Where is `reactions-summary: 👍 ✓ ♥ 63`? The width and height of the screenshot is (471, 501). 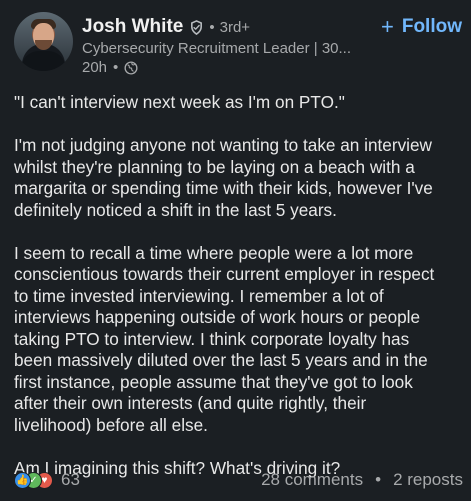 reactions-summary: 👍 ✓ ♥ 63 is located at coordinates (47, 480).